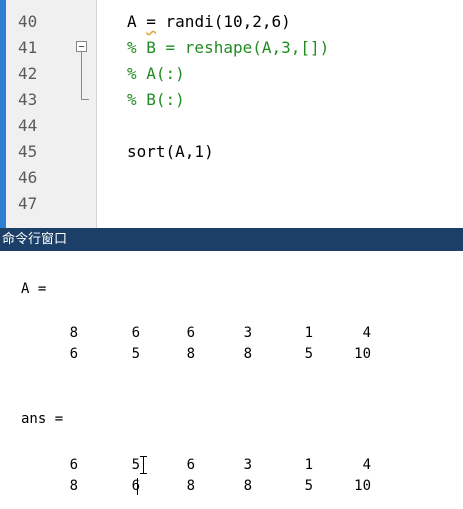 The height and width of the screenshot is (509, 463). Describe the element at coordinates (28, 99) in the screenshot. I see `line-number: 43` at that location.